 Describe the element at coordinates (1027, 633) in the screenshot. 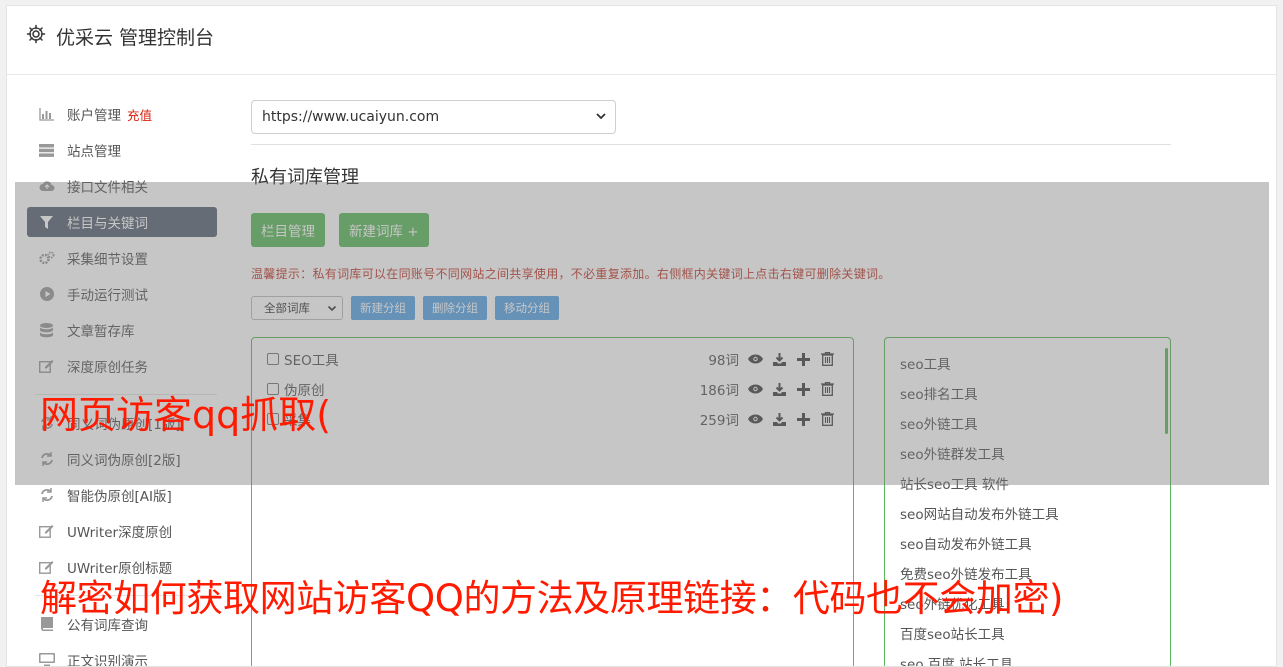

I see `keyword-item: 百度seo站长工具` at that location.